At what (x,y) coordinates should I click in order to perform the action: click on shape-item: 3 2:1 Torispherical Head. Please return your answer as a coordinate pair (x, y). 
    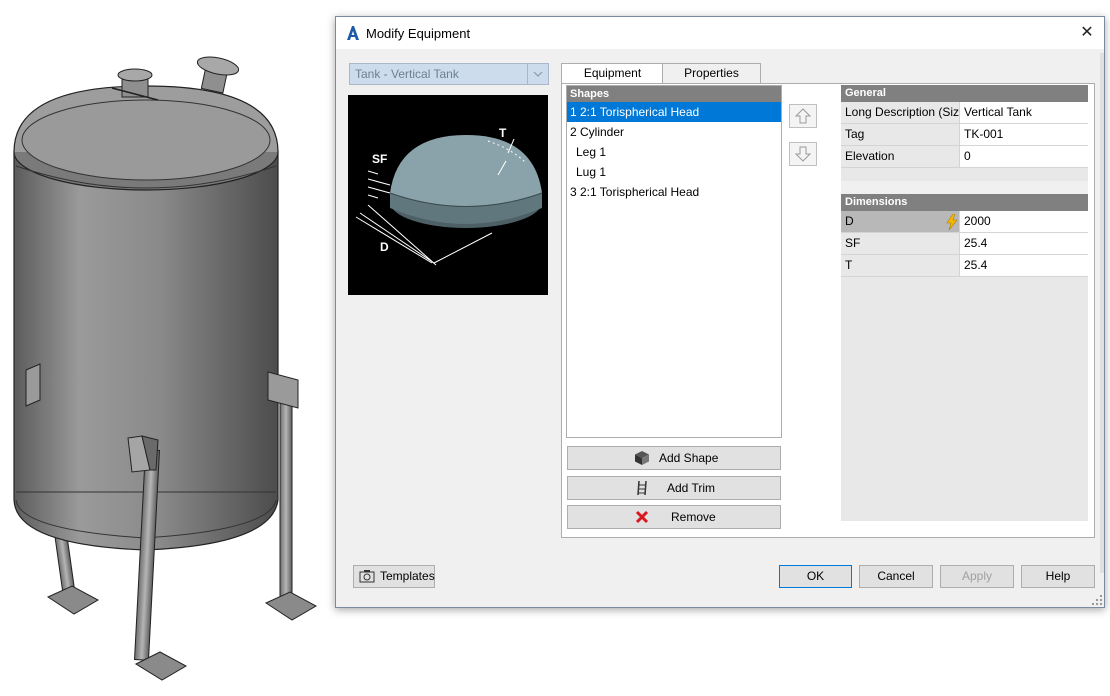
    Looking at the image, I should click on (674, 192).